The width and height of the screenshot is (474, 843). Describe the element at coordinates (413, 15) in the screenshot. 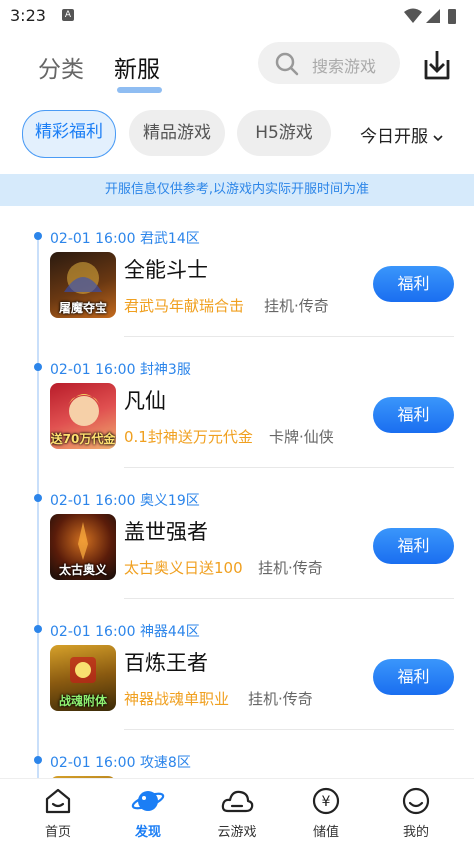

I see `wifi-icon` at that location.